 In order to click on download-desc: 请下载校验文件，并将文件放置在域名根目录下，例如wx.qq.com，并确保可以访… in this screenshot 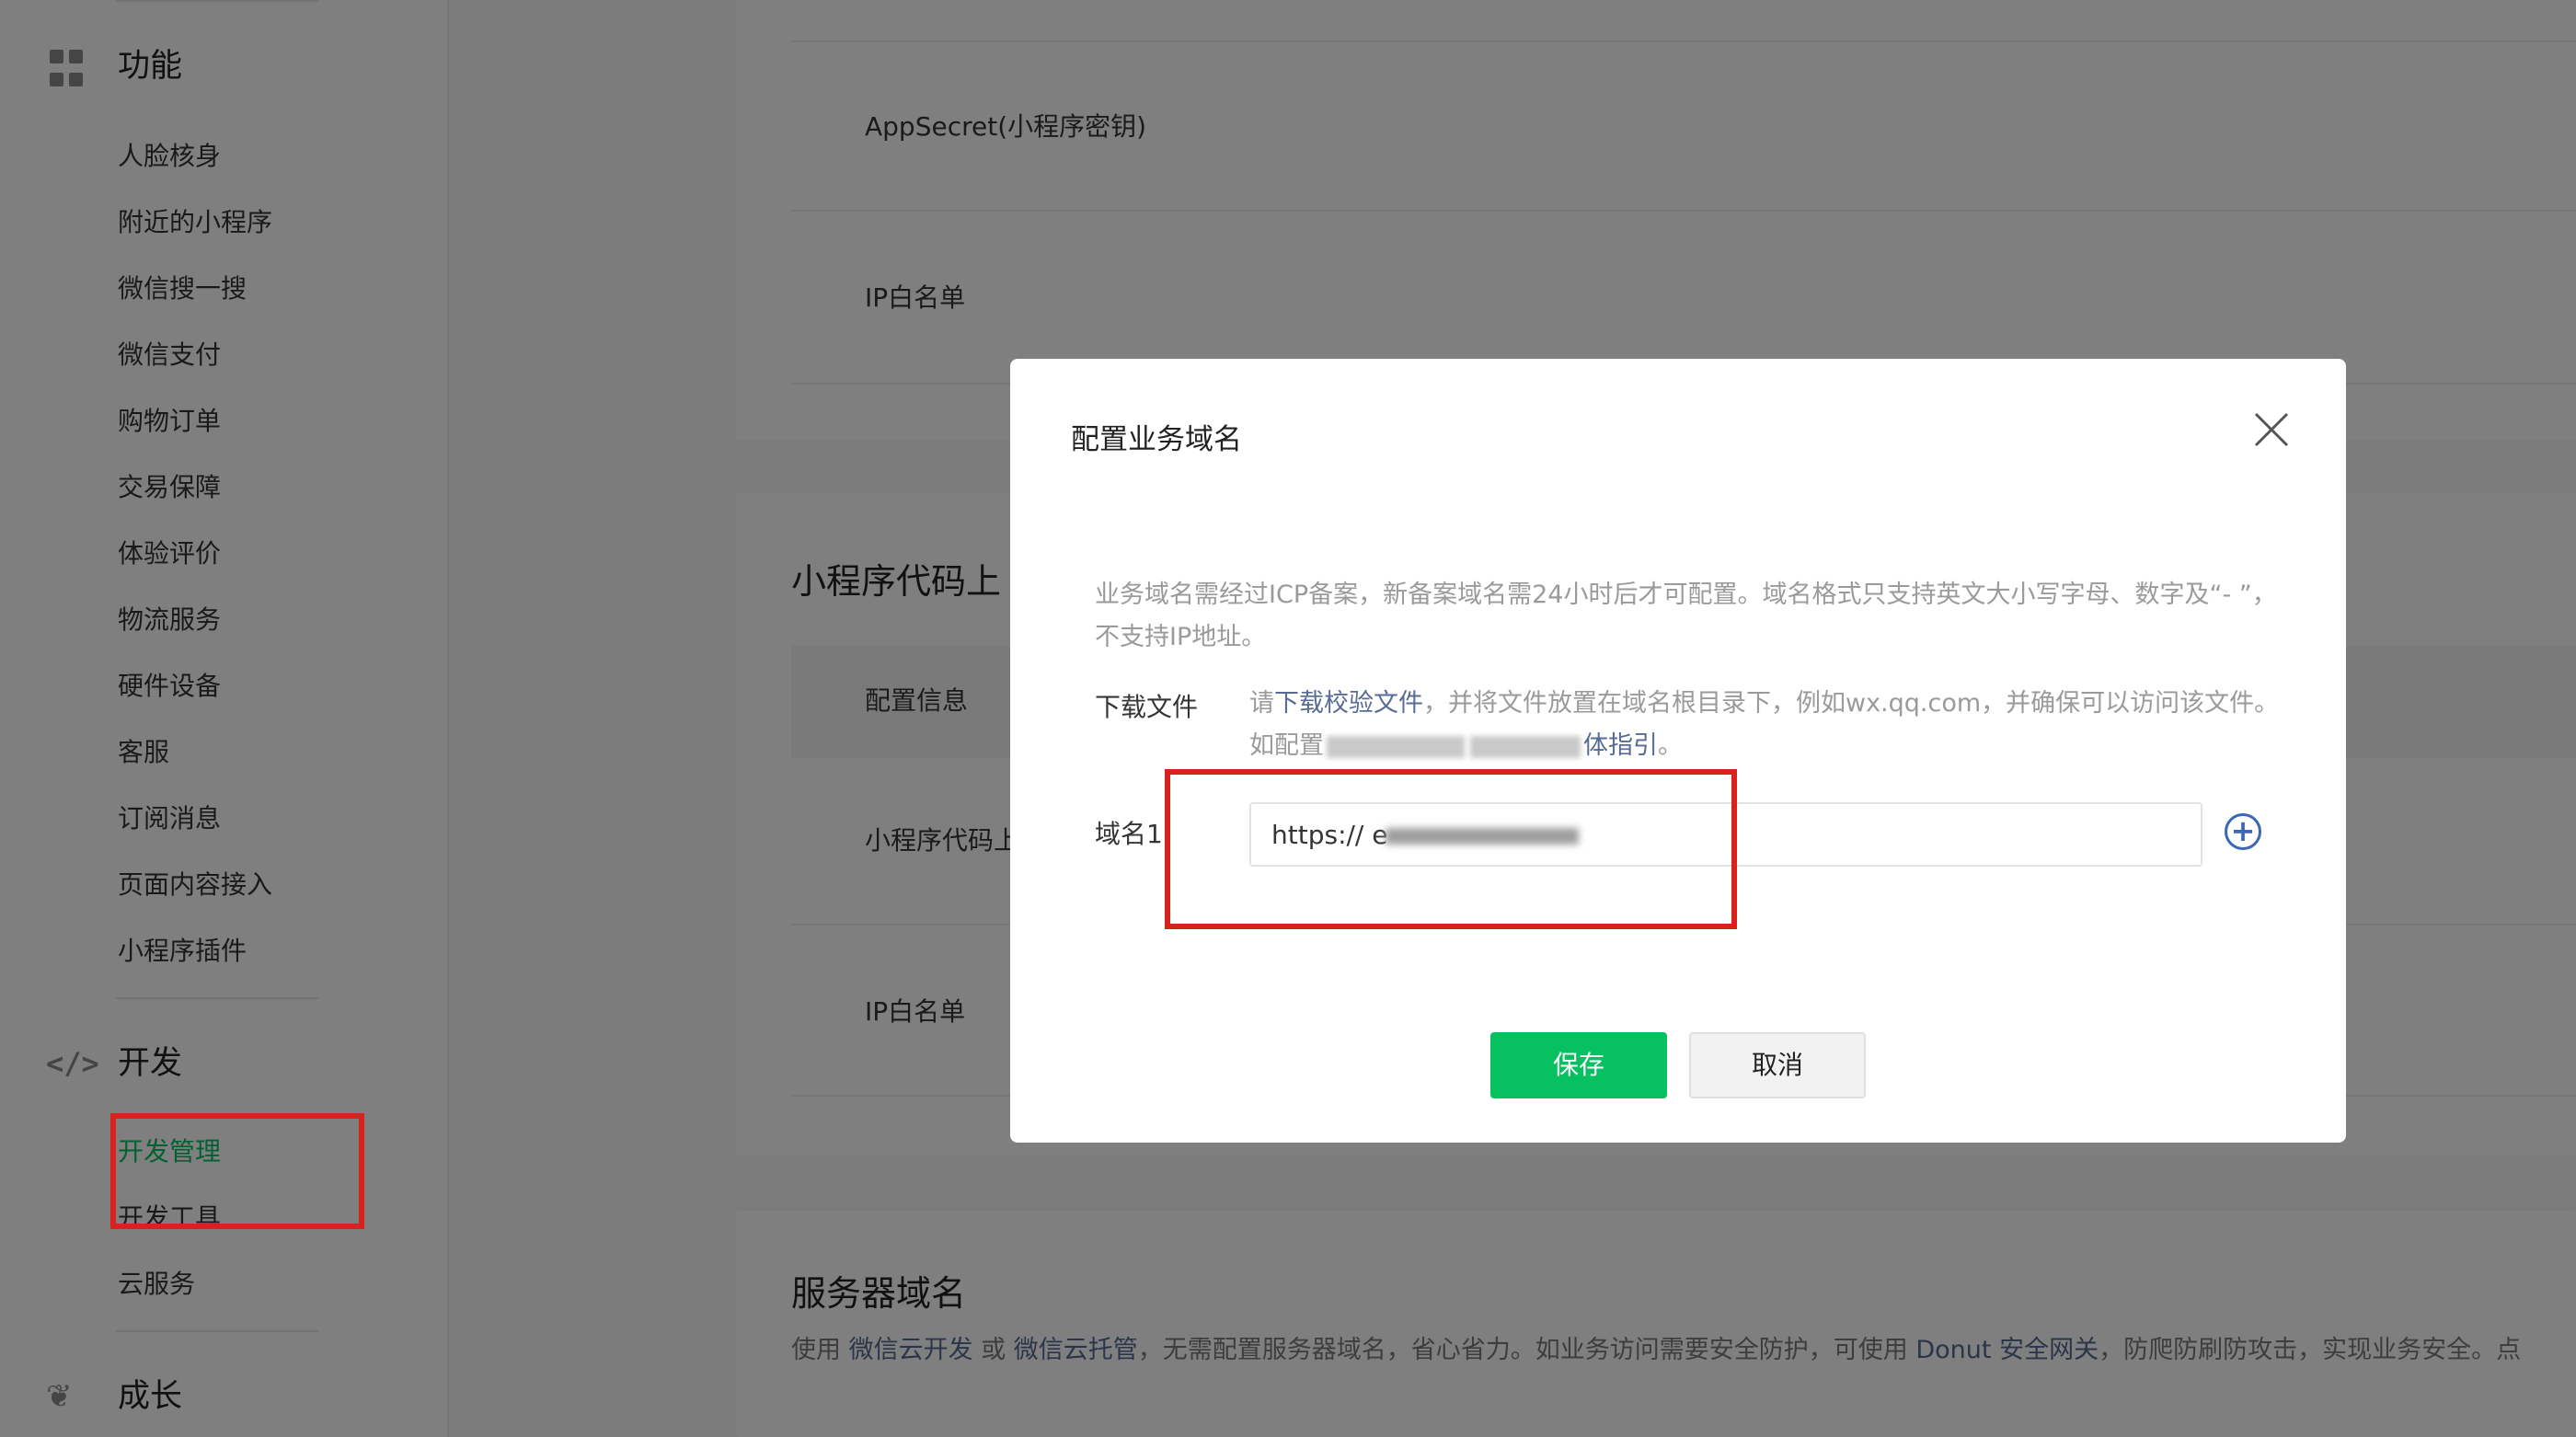, I will do `click(1769, 725)`.